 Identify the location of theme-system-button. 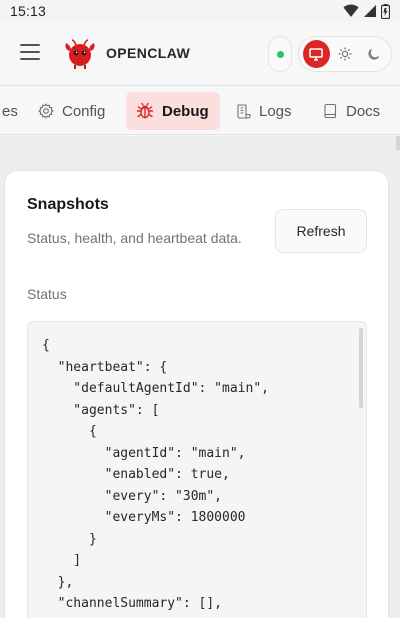
(316, 54).